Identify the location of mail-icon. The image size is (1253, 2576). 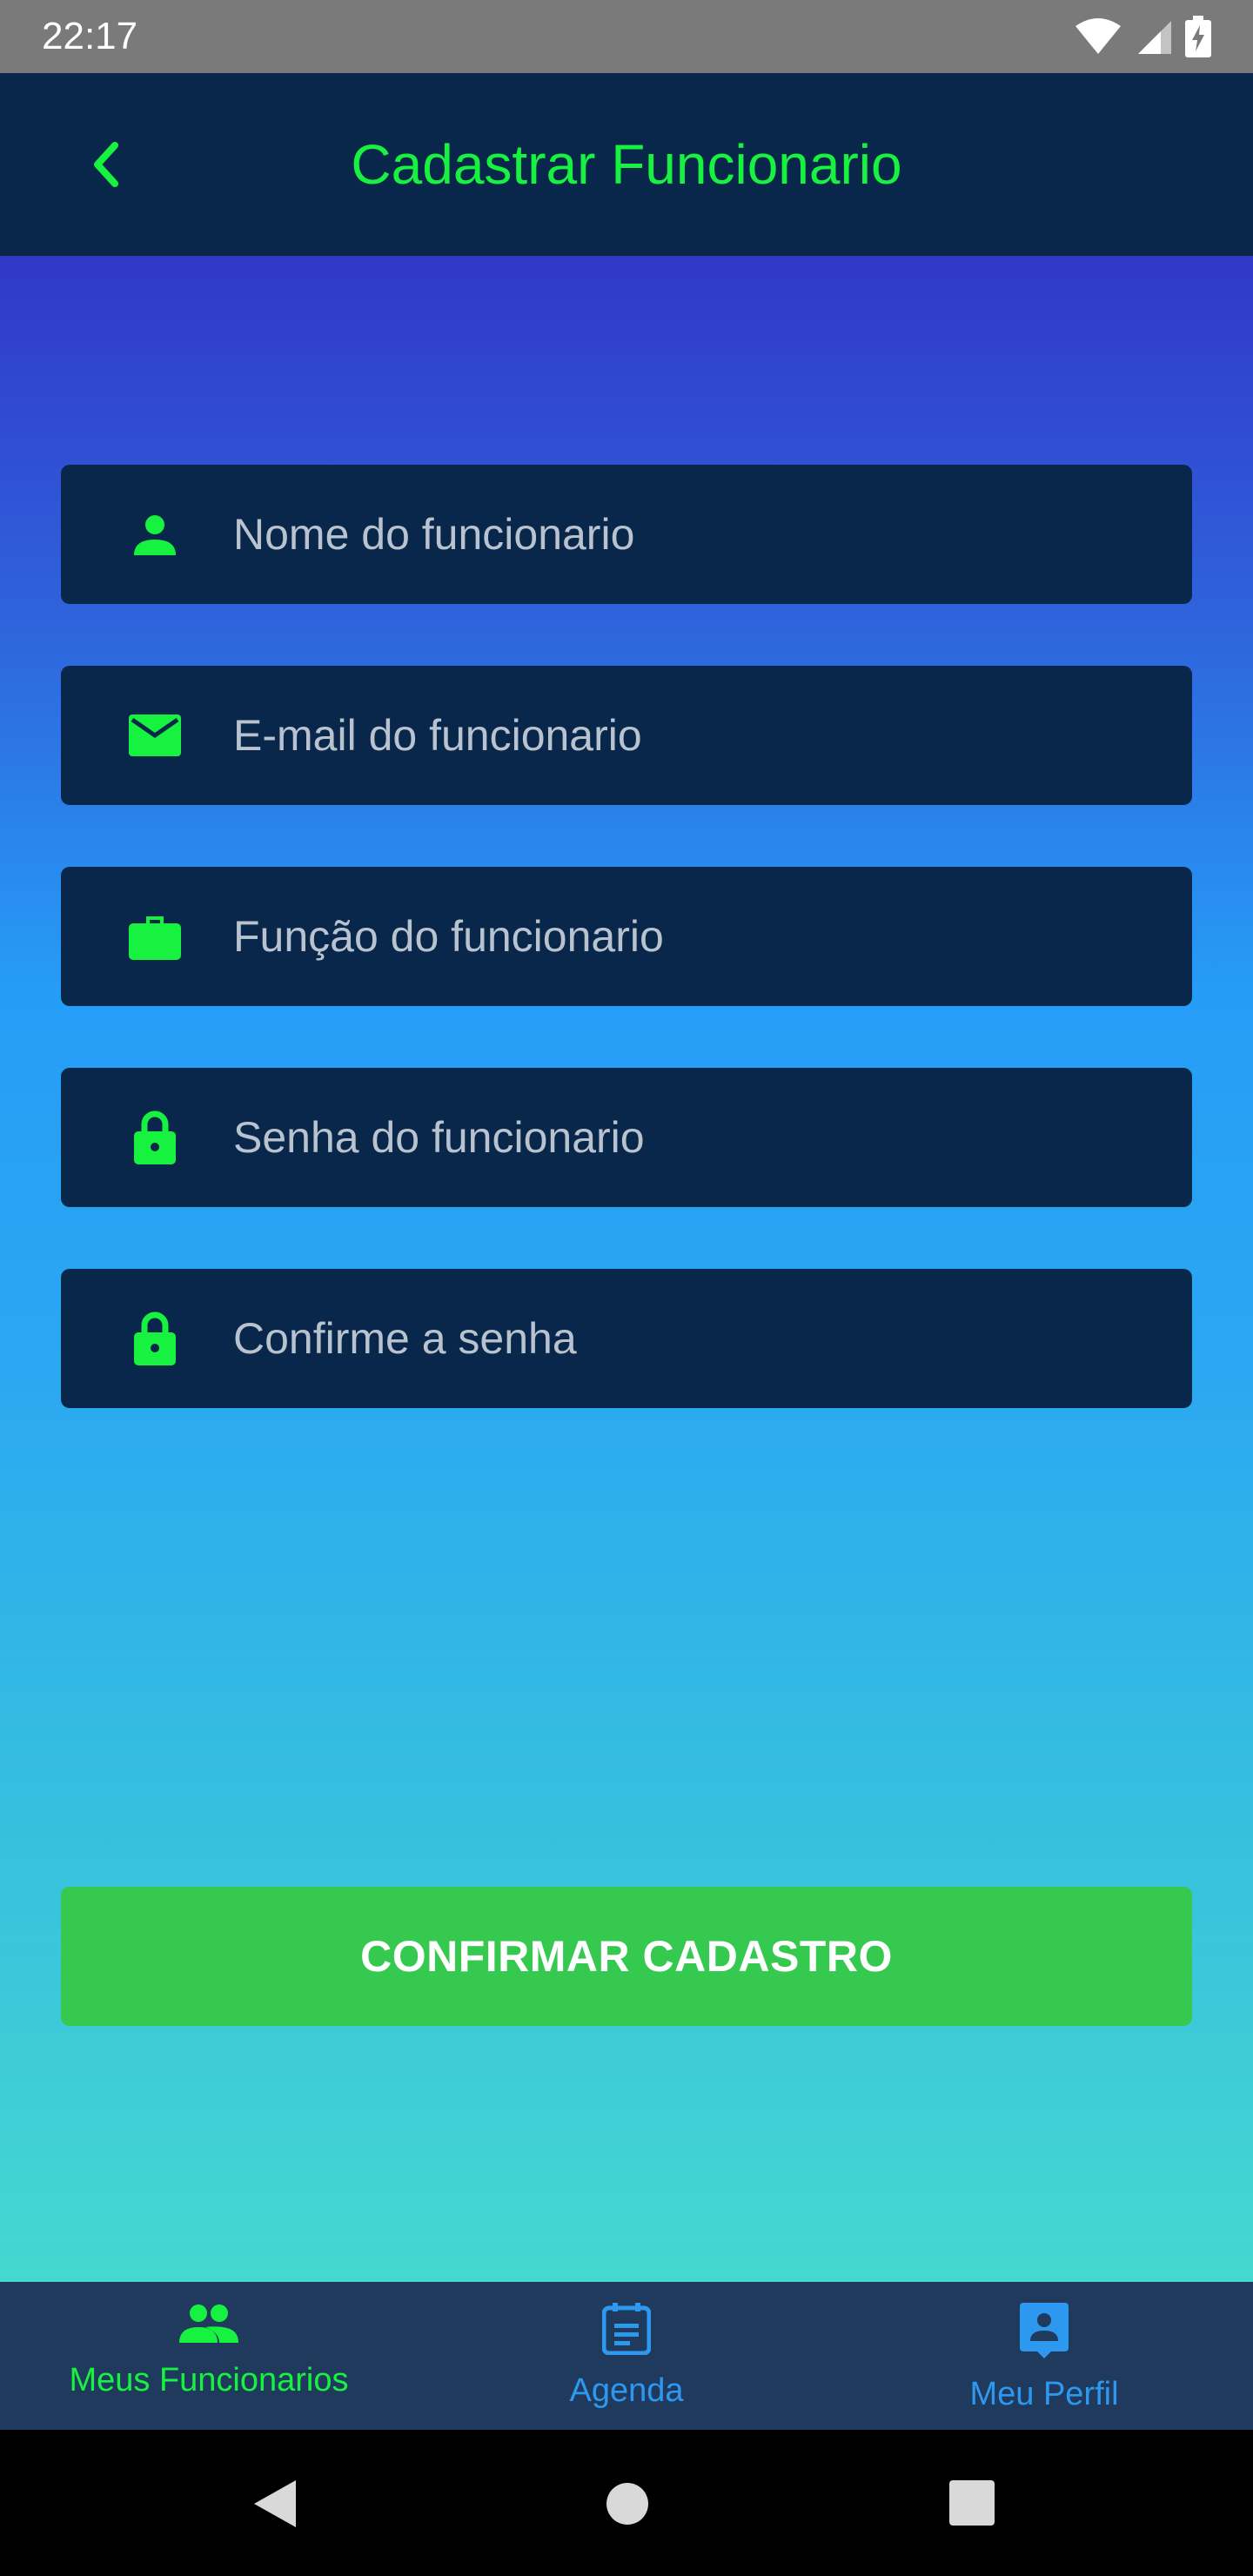
(154, 735).